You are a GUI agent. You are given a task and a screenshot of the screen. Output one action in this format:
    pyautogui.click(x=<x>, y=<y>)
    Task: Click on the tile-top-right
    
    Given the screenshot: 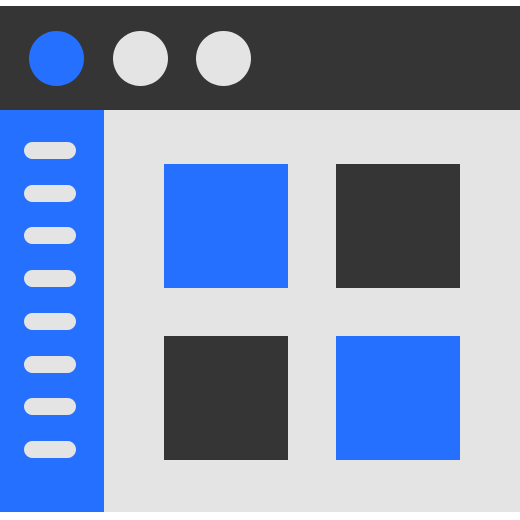 What is the action you would take?
    pyautogui.click(x=398, y=226)
    